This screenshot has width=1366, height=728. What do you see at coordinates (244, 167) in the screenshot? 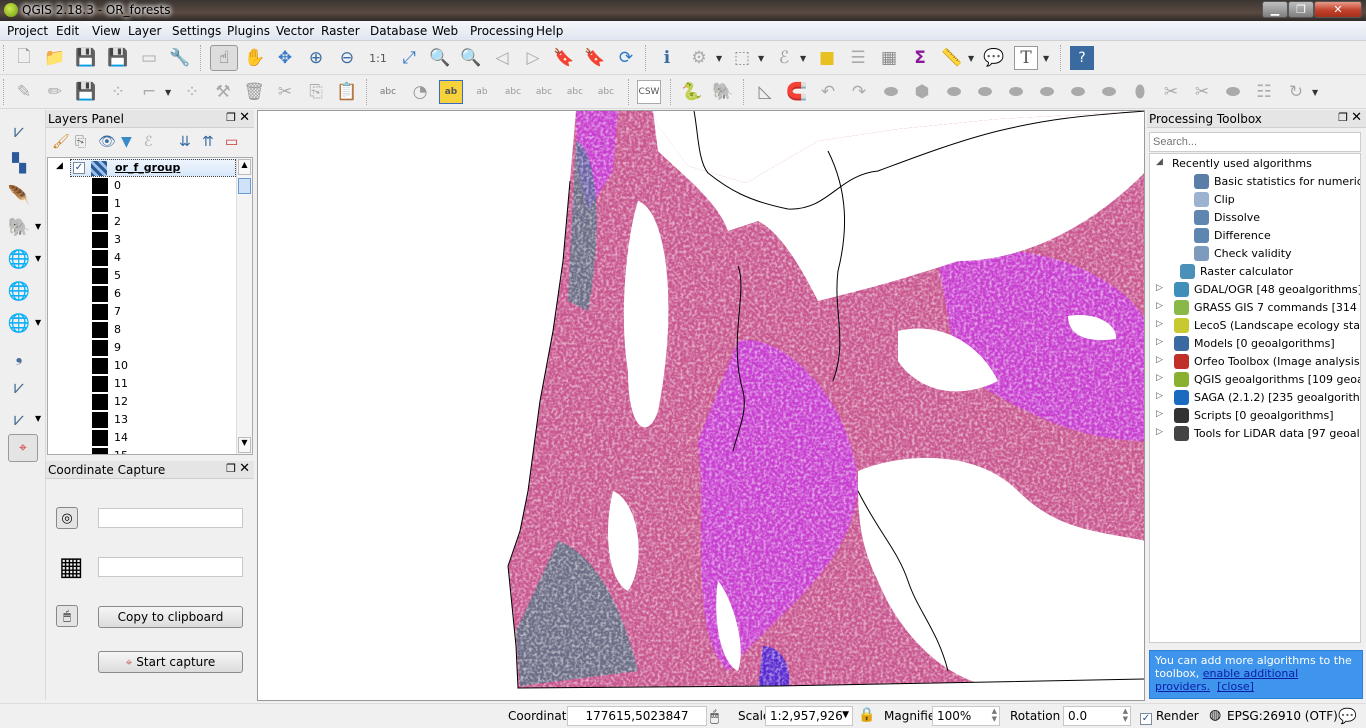
I see `scroll-up-button: ▲` at bounding box center [244, 167].